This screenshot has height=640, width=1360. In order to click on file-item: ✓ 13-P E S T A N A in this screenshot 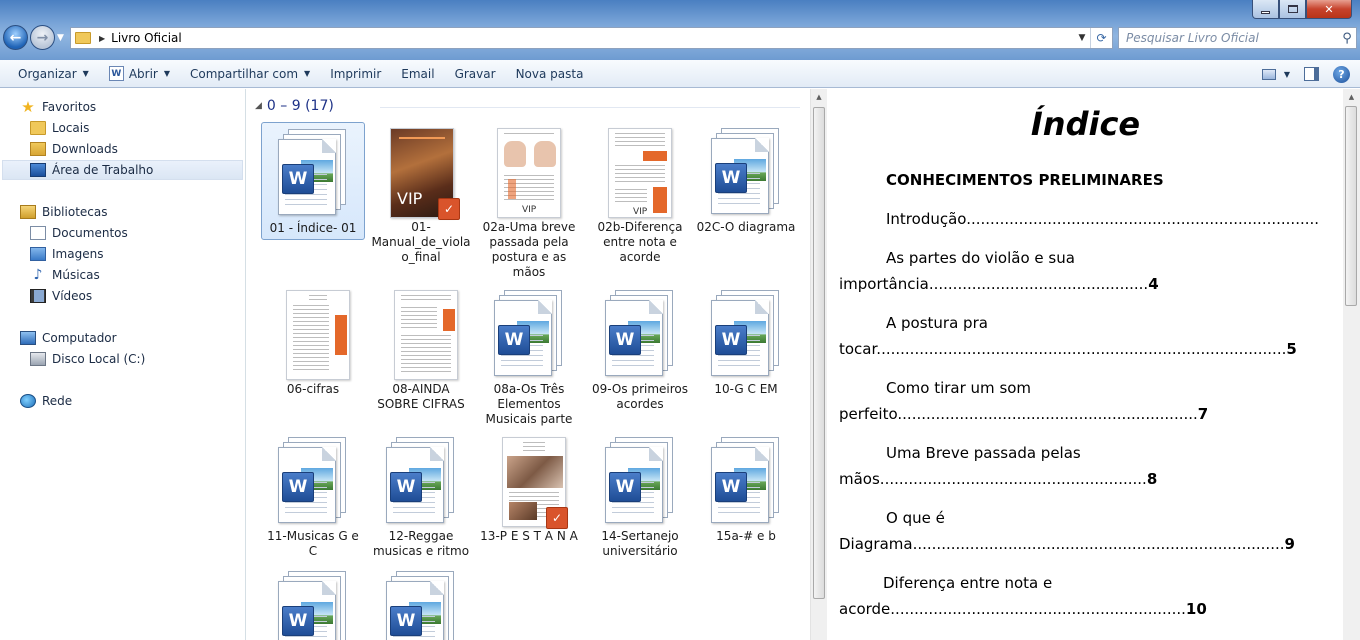, I will do `click(529, 489)`.